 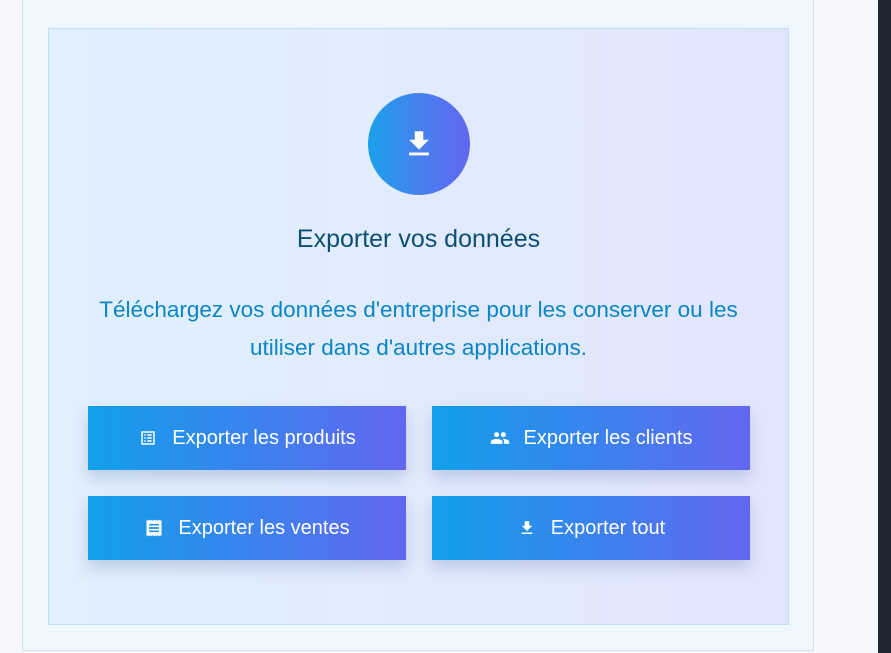 I want to click on export-clients-label: Exporter les clients, so click(x=608, y=437).